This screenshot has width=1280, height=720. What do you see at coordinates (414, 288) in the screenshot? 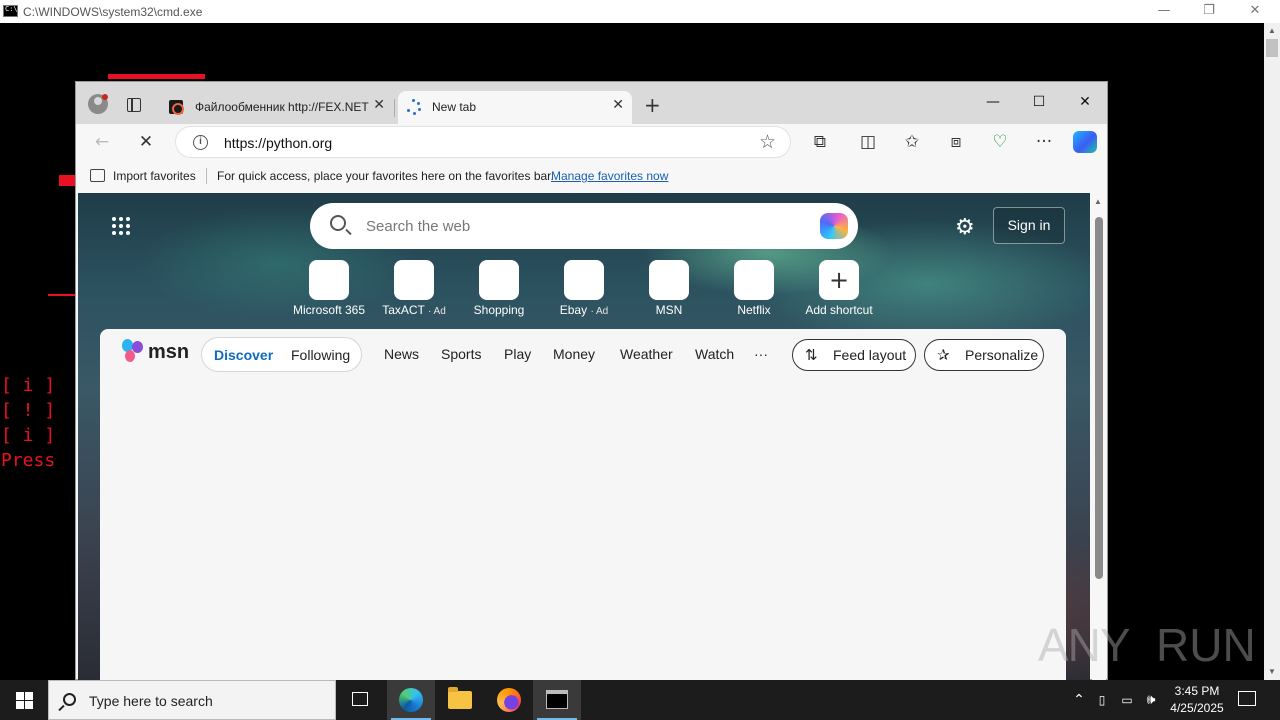
I see `shortcut-taxact: TaxACT · Ad` at bounding box center [414, 288].